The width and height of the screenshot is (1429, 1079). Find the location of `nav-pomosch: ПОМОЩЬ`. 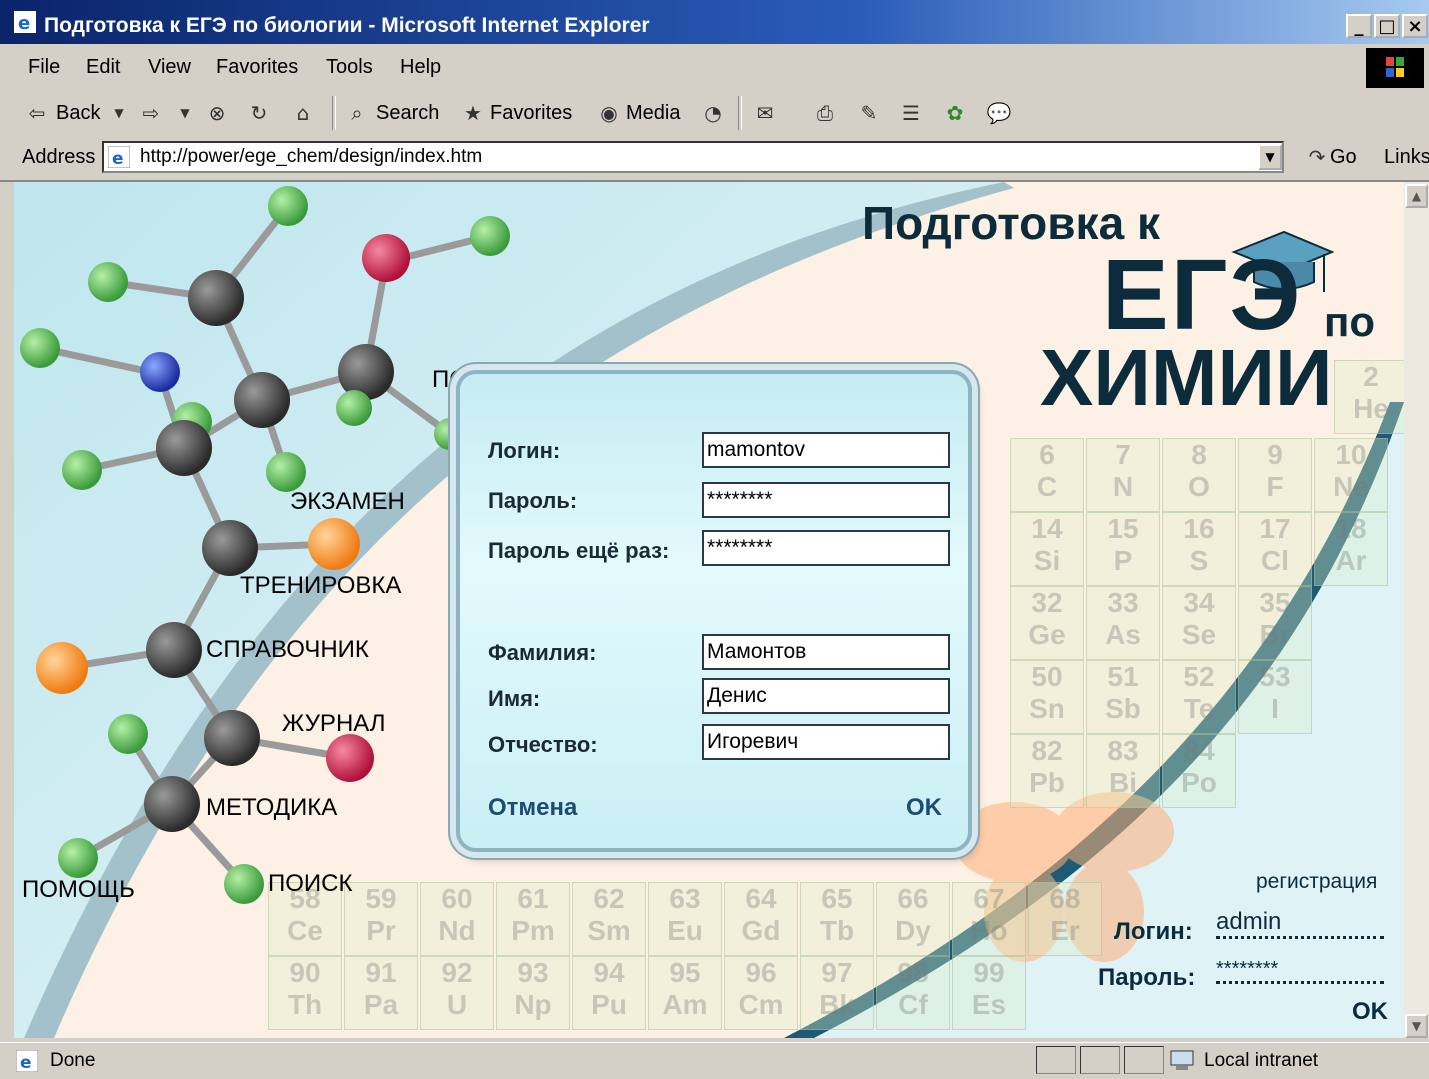

nav-pomosch: ПОМОЩЬ is located at coordinates (78, 890).